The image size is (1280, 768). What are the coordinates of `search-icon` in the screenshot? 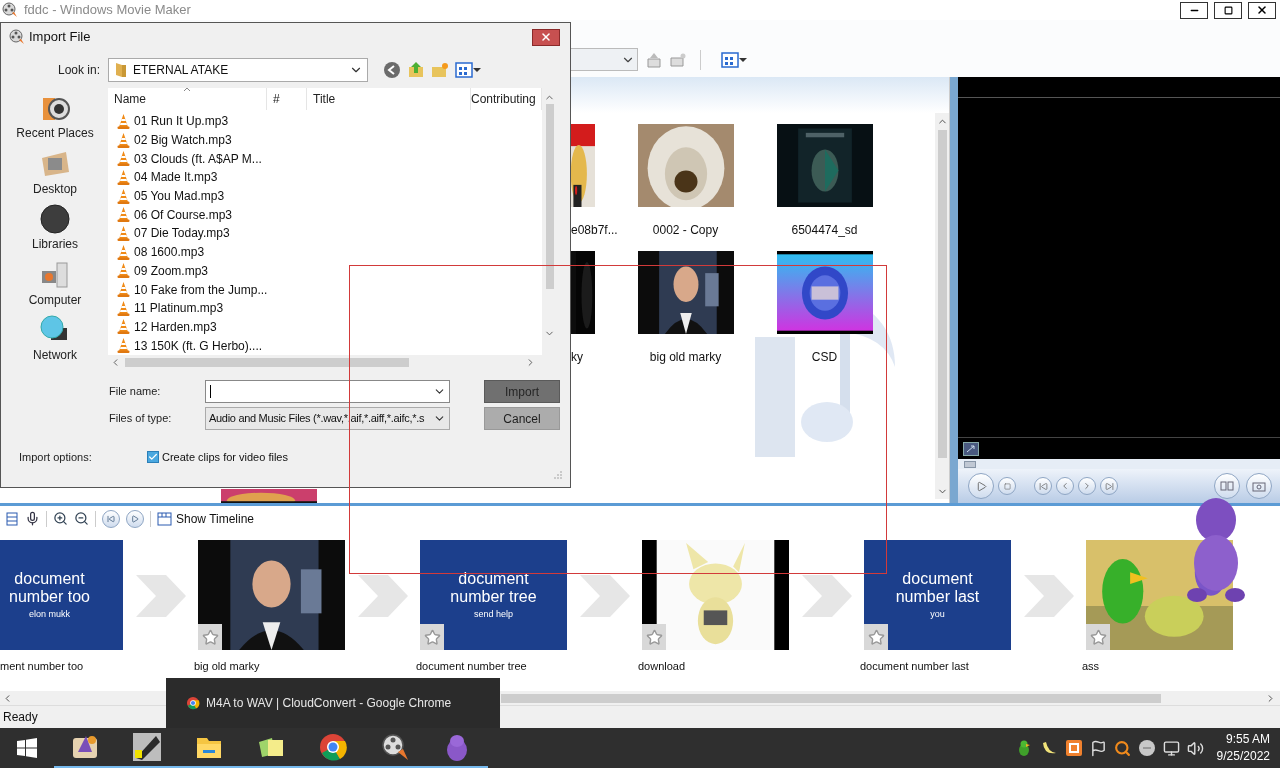 It's located at (1122, 748).